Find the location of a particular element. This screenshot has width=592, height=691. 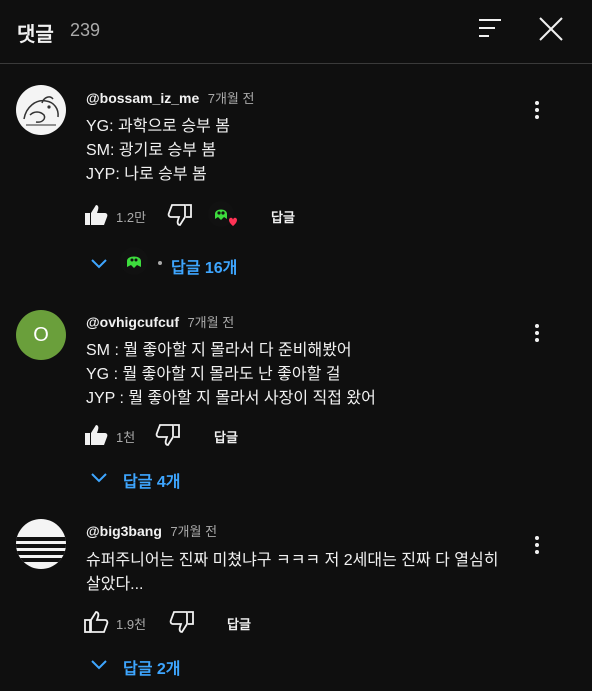

separator-dot is located at coordinates (160, 263).